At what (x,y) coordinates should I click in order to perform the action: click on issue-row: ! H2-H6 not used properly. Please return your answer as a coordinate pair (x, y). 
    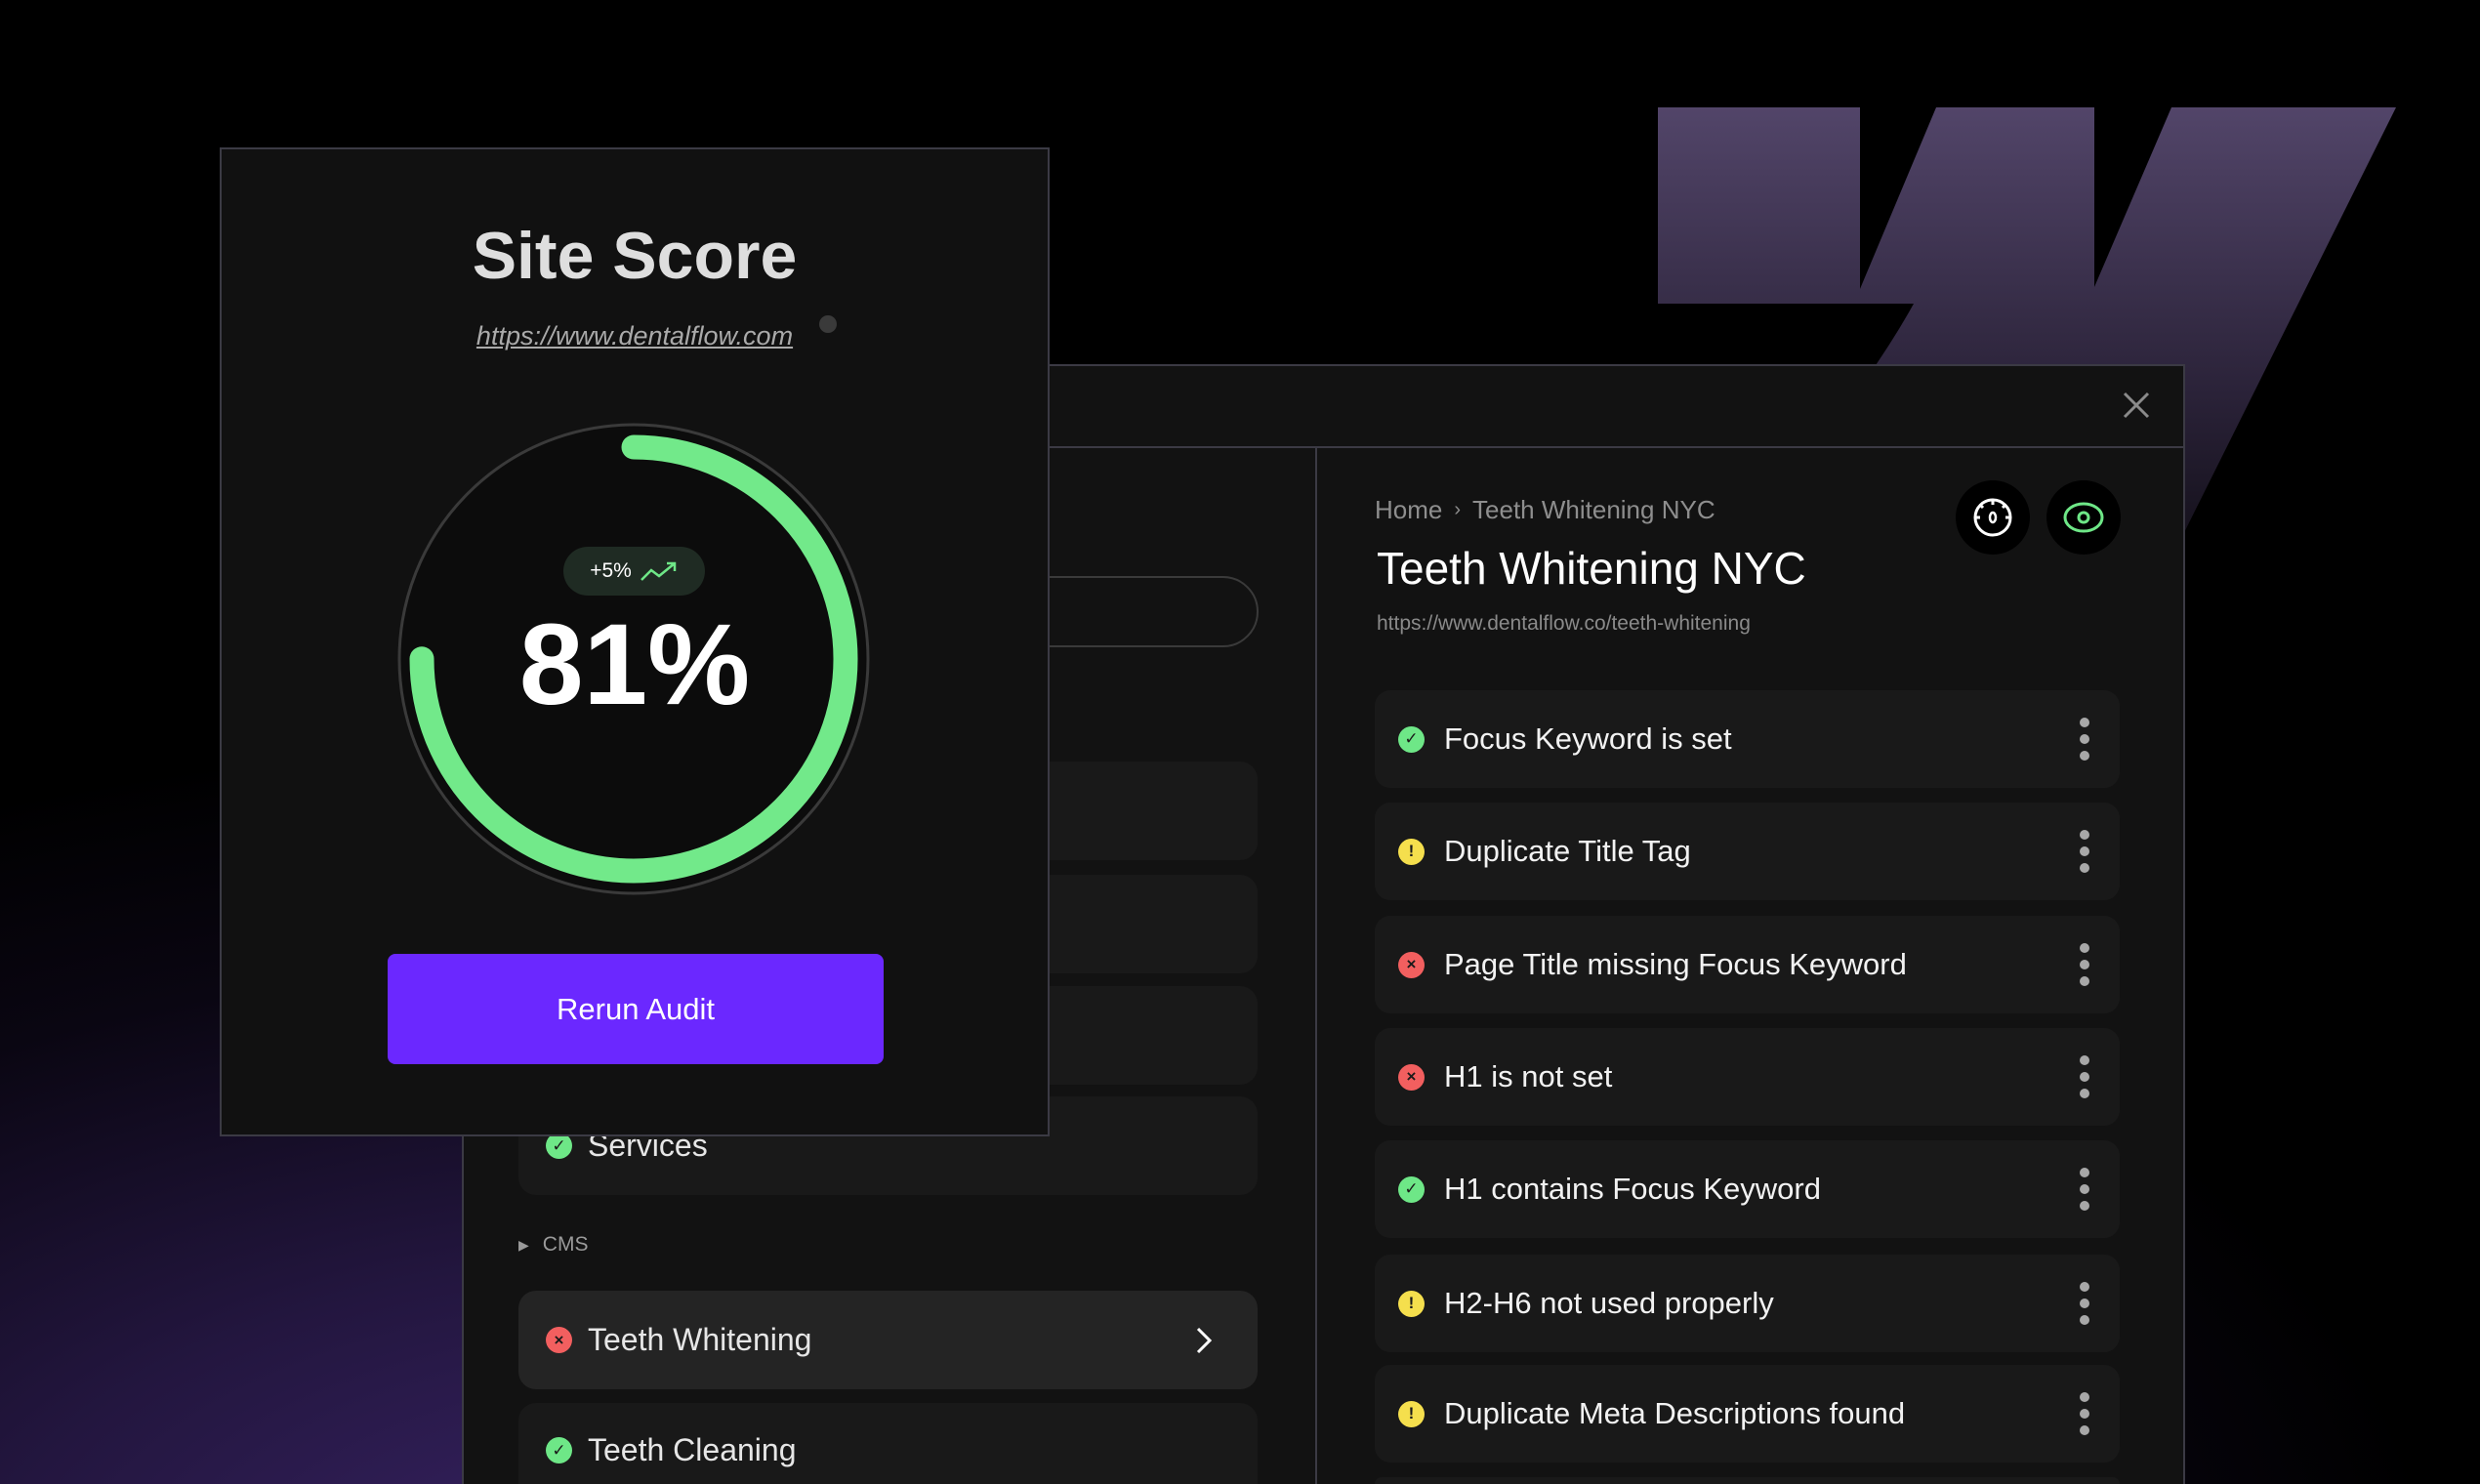
    Looking at the image, I should click on (1747, 1304).